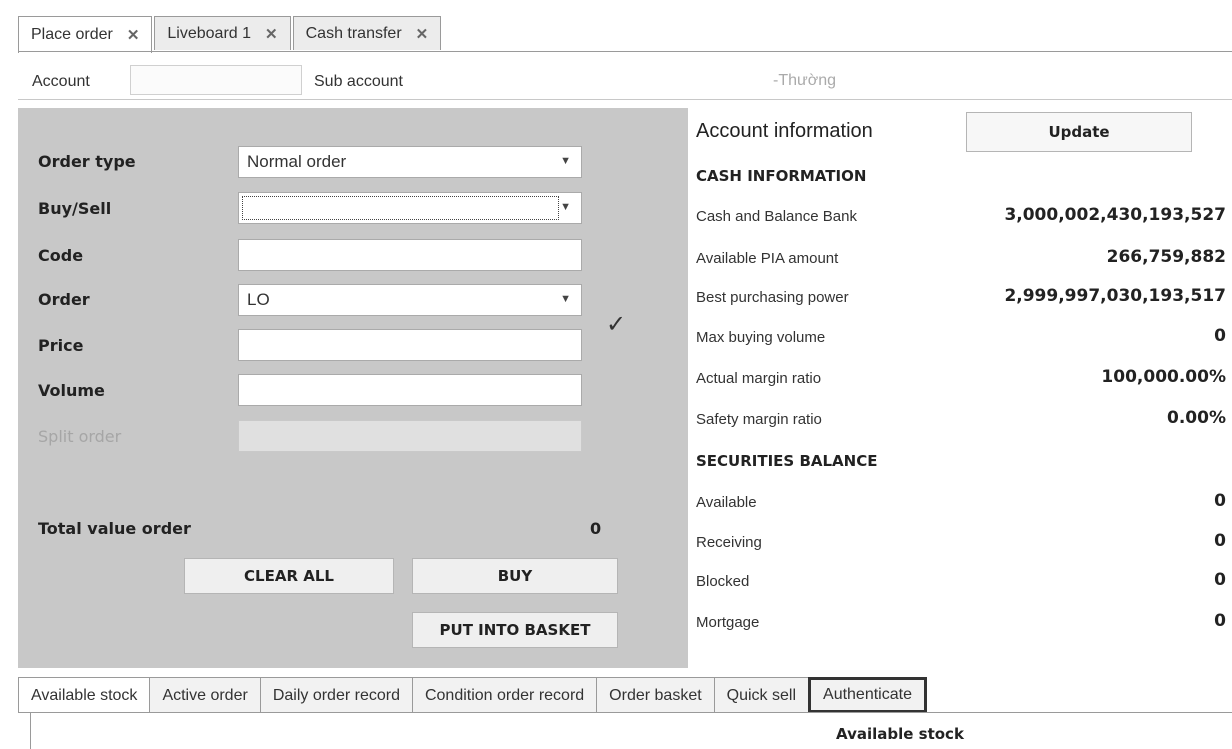  What do you see at coordinates (297, 161) in the screenshot?
I see `order-type-value: Normal order` at bounding box center [297, 161].